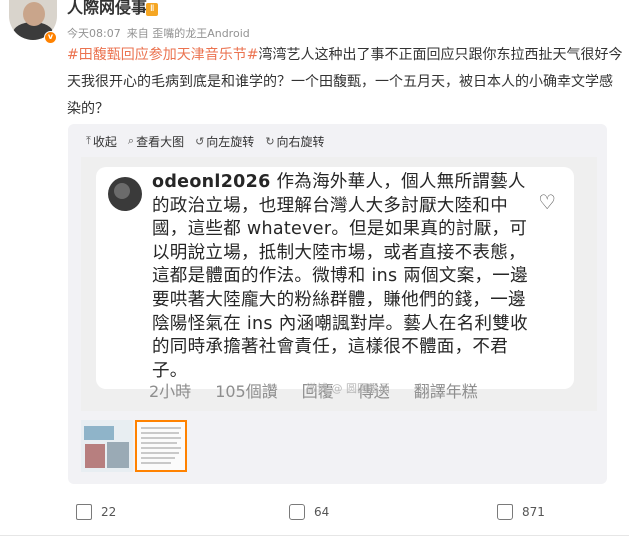  I want to click on view-large-button: ⌕ 查看大图, so click(156, 141).